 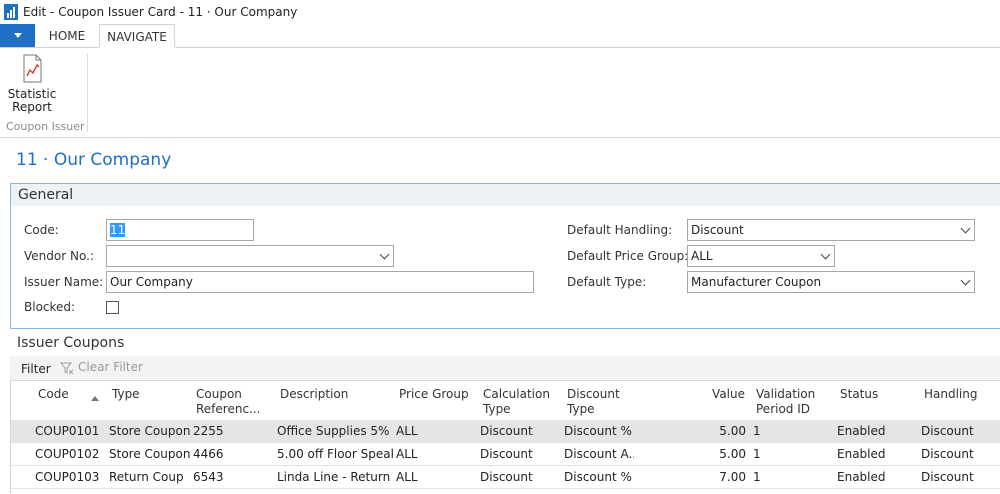 I want to click on vendor-no-label: Vendor No.:, so click(x=59, y=256).